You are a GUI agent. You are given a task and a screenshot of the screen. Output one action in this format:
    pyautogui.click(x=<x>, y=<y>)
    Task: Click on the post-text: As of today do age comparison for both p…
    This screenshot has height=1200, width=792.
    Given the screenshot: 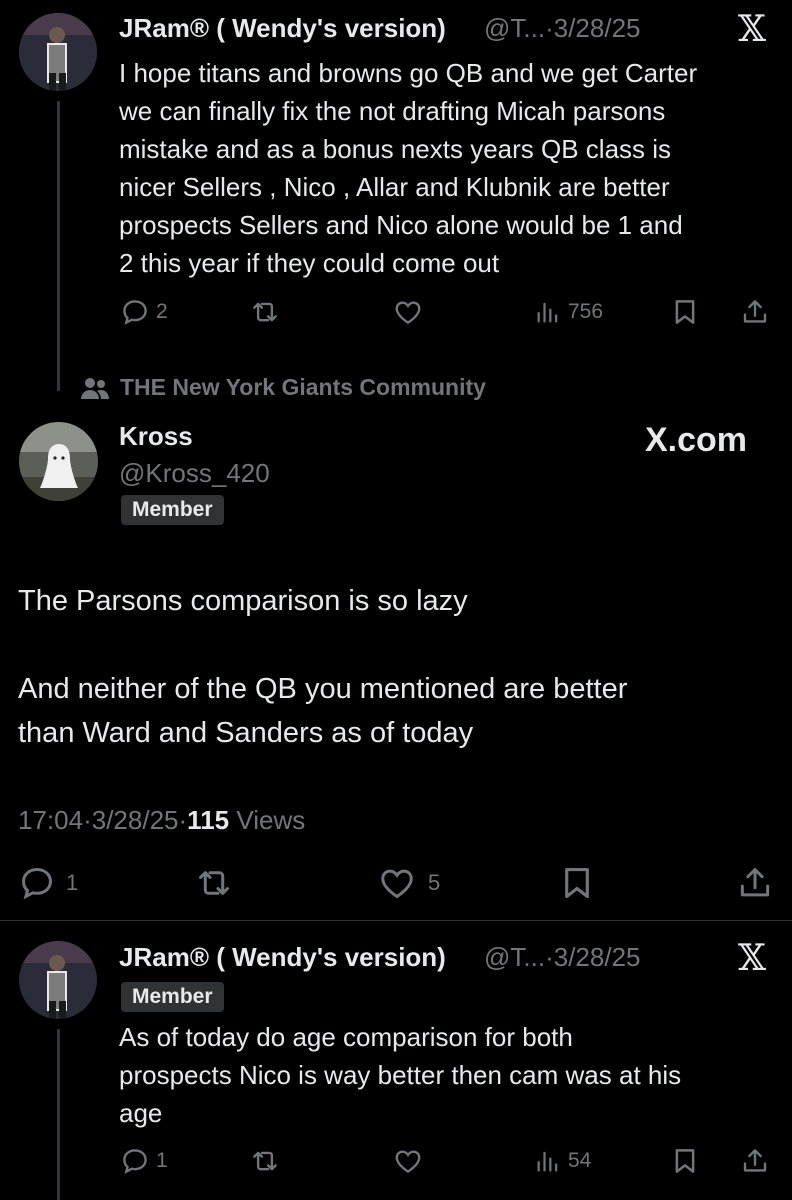 What is the action you would take?
    pyautogui.click(x=449, y=1075)
    